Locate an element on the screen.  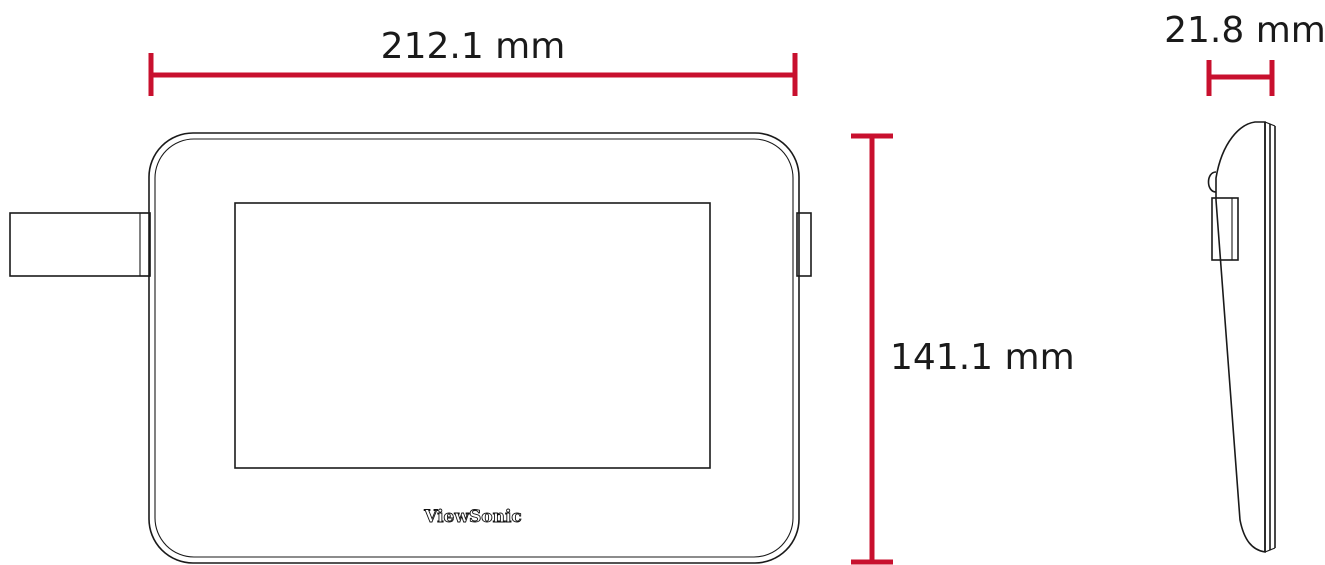
width-label: 212.1 mm is located at coordinates (473, 46).